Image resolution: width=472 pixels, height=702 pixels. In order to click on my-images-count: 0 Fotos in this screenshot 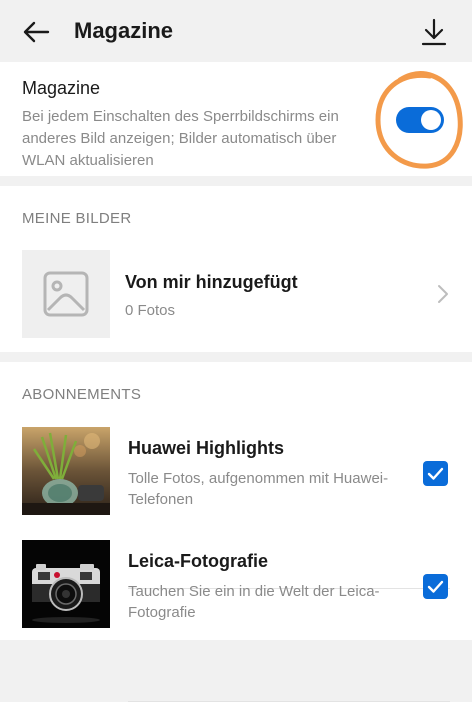, I will do `click(150, 310)`.